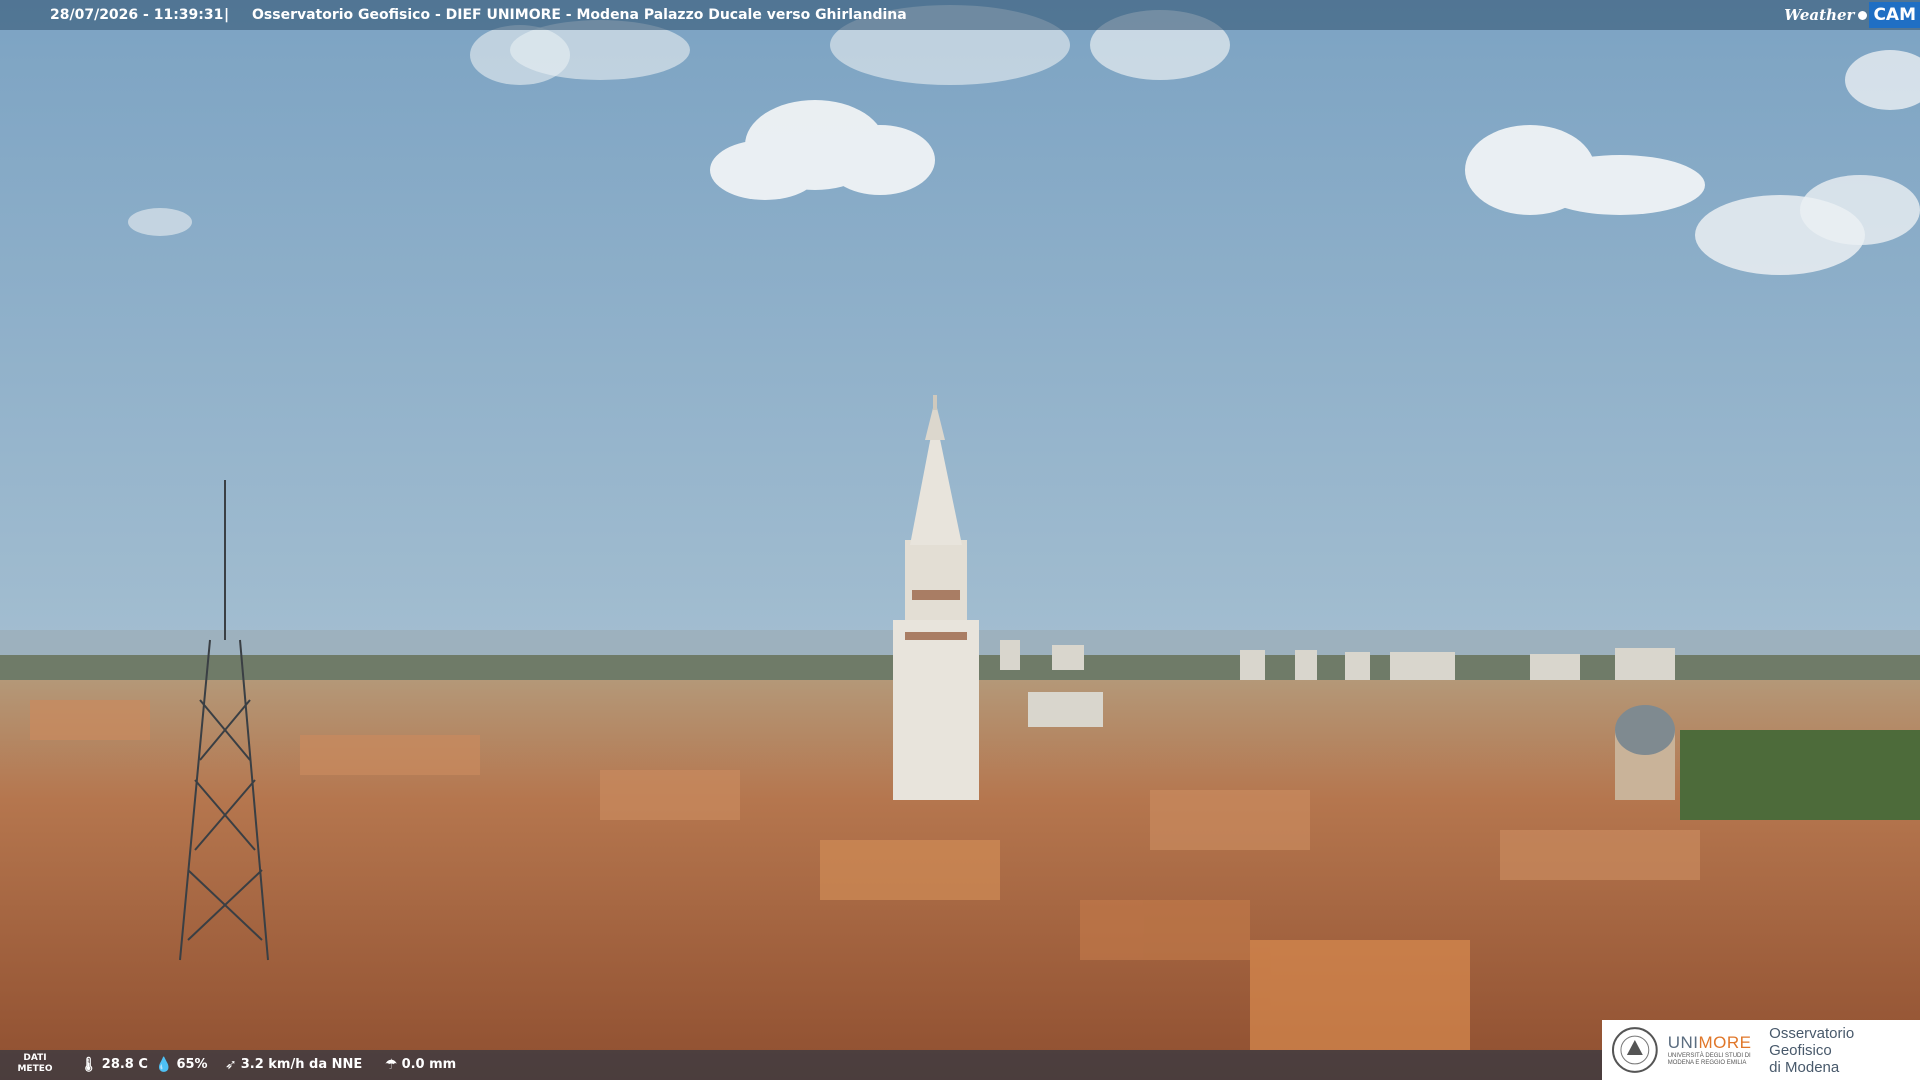  What do you see at coordinates (192, 1064) in the screenshot?
I see `humidity-value: 65%` at bounding box center [192, 1064].